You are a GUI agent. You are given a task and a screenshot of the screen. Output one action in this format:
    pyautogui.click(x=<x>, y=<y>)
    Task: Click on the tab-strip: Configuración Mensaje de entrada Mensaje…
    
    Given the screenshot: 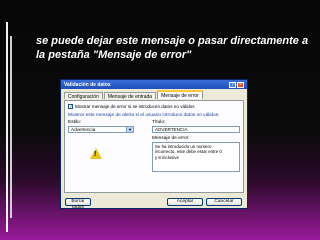 What is the action you would take?
    pyautogui.click(x=134, y=95)
    